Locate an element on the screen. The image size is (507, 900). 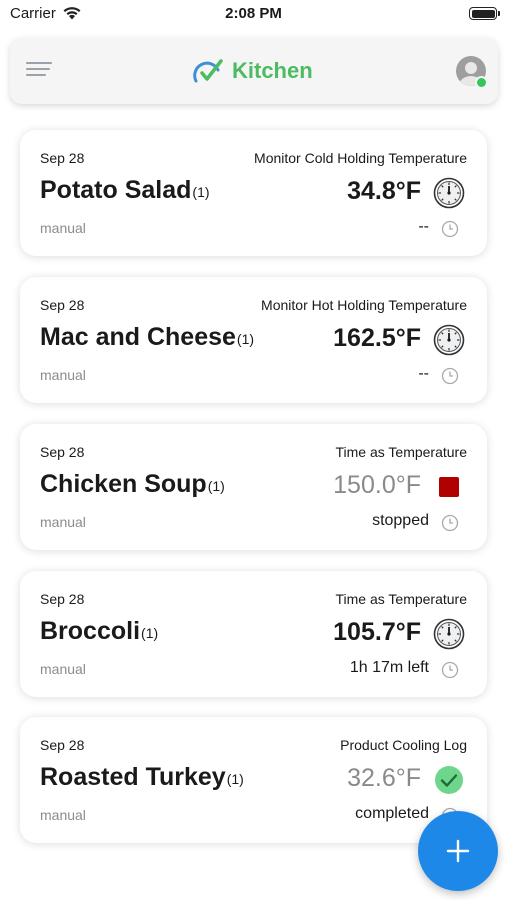
card-type: Monitor Hot Holding Temperature is located at coordinates (364, 305).